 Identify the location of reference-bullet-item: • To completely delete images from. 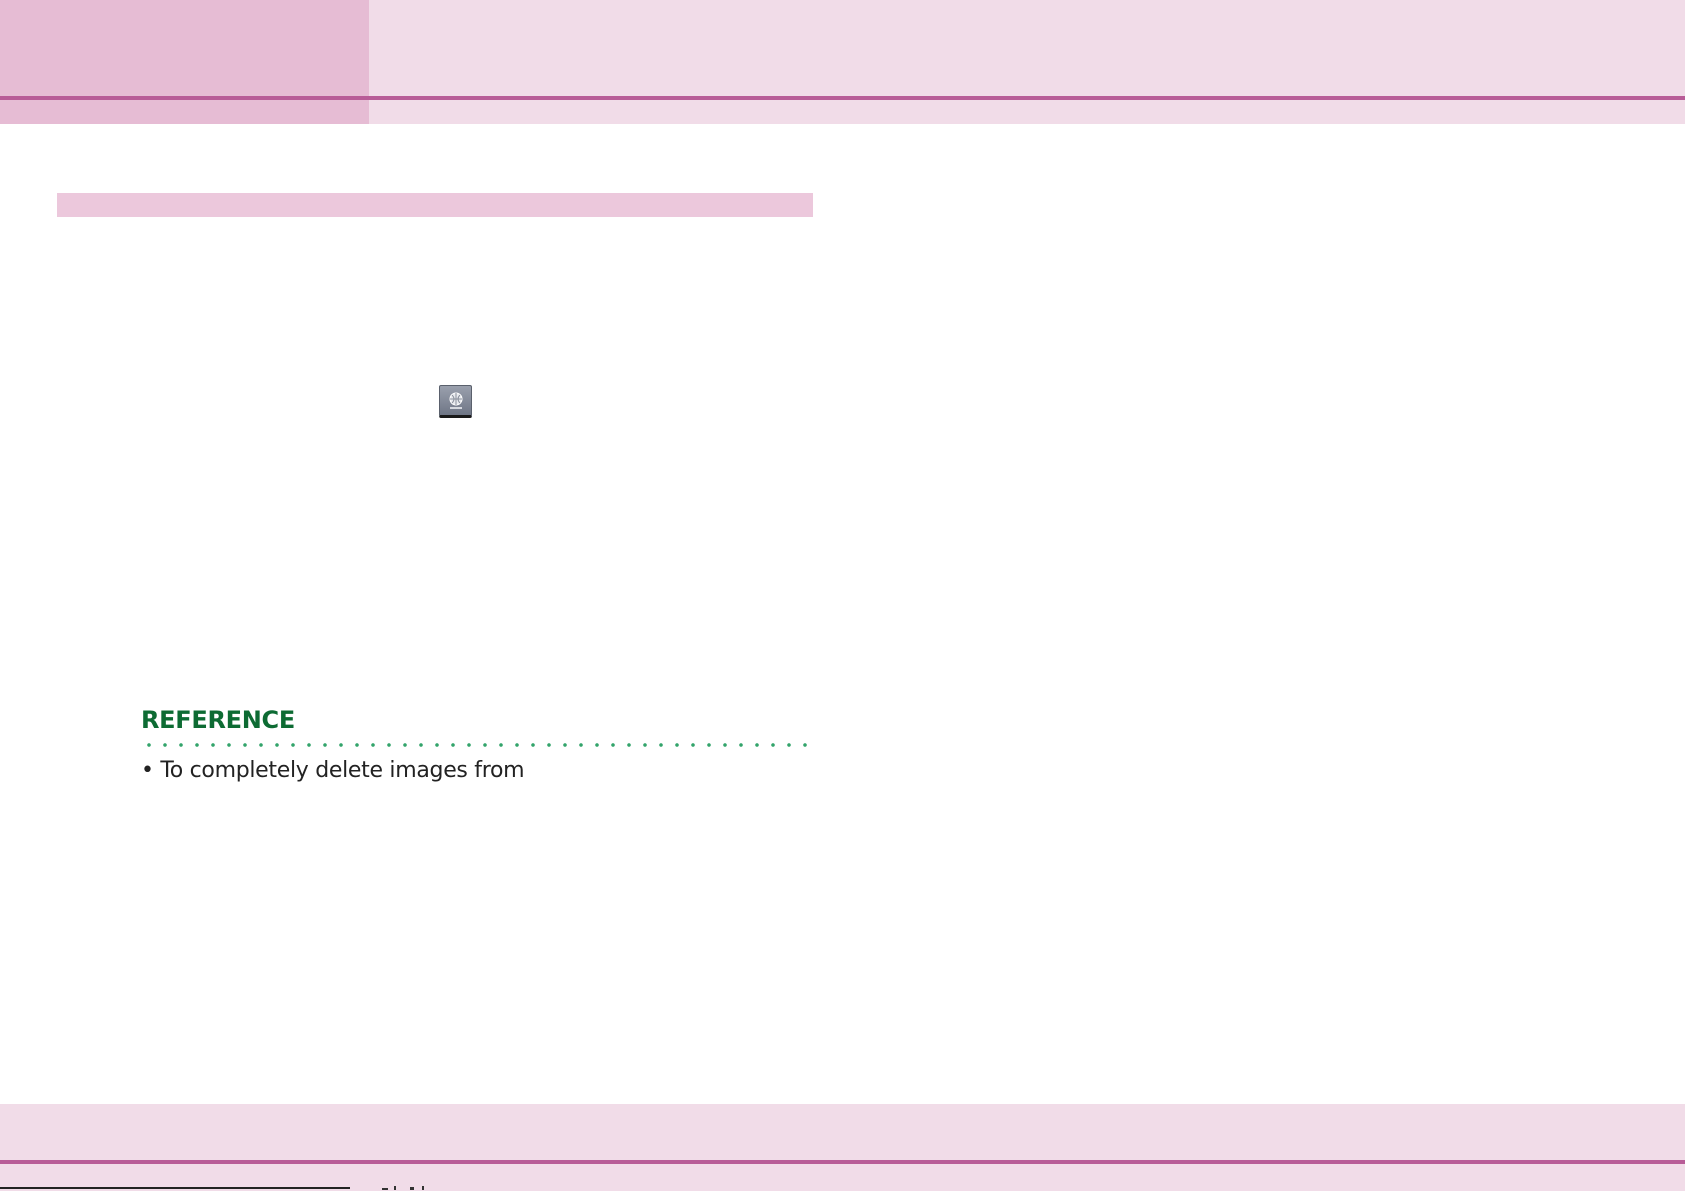
(333, 770).